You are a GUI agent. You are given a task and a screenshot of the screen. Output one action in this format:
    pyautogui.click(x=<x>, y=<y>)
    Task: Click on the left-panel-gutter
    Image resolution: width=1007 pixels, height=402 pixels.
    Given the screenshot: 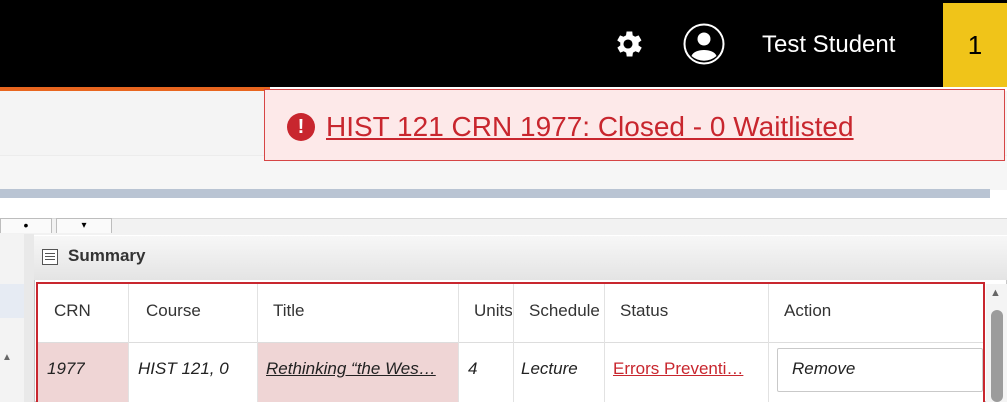 What is the action you would take?
    pyautogui.click(x=29, y=318)
    